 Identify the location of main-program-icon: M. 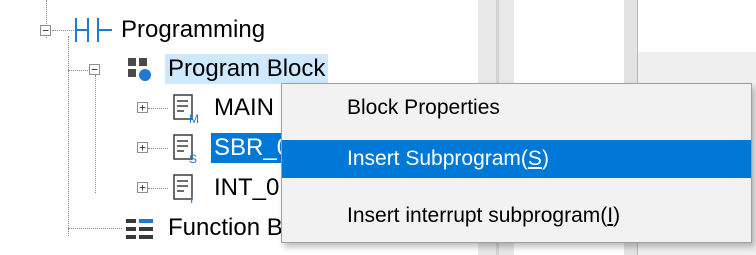
(186, 109).